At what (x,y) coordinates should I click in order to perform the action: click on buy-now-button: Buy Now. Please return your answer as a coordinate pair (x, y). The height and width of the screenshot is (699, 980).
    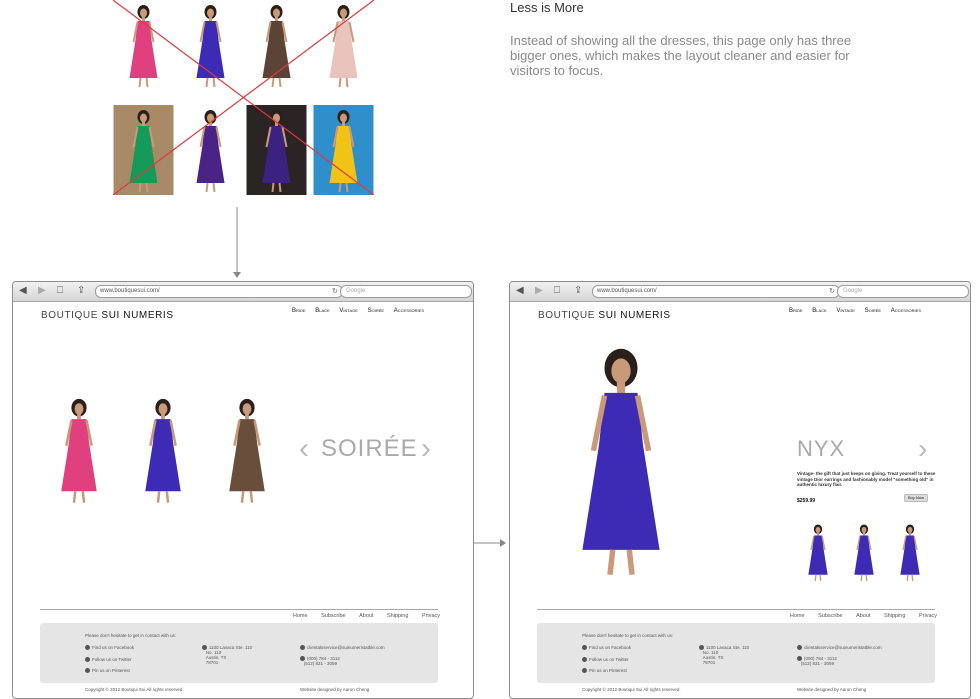
    Looking at the image, I should click on (916, 498).